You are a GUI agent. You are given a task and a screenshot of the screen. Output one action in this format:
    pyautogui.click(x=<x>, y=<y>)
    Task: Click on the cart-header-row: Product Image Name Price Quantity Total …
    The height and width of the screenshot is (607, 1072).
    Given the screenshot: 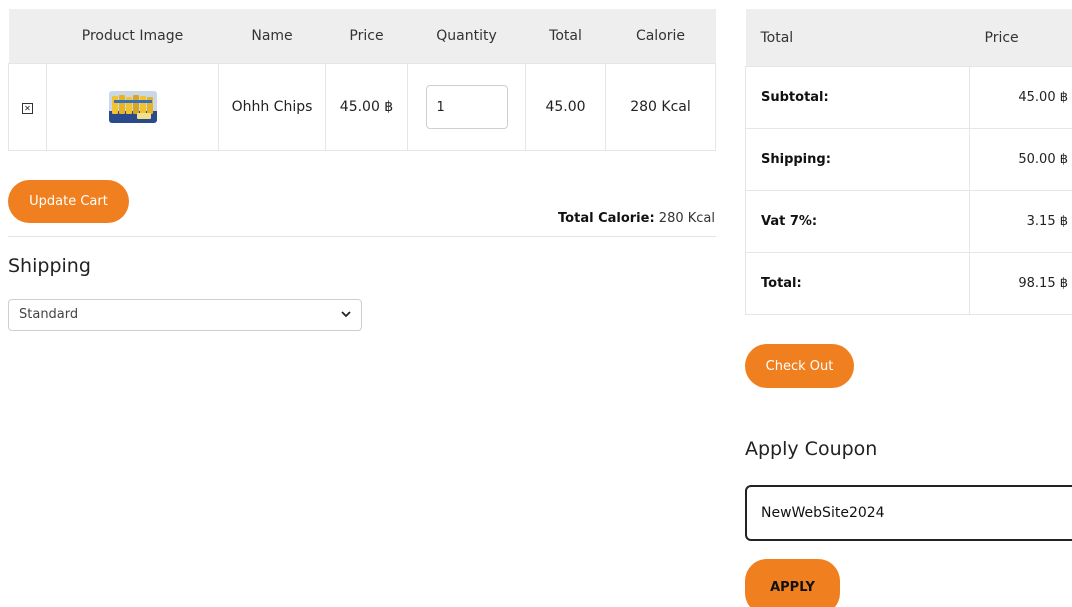 What is the action you would take?
    pyautogui.click(x=362, y=36)
    